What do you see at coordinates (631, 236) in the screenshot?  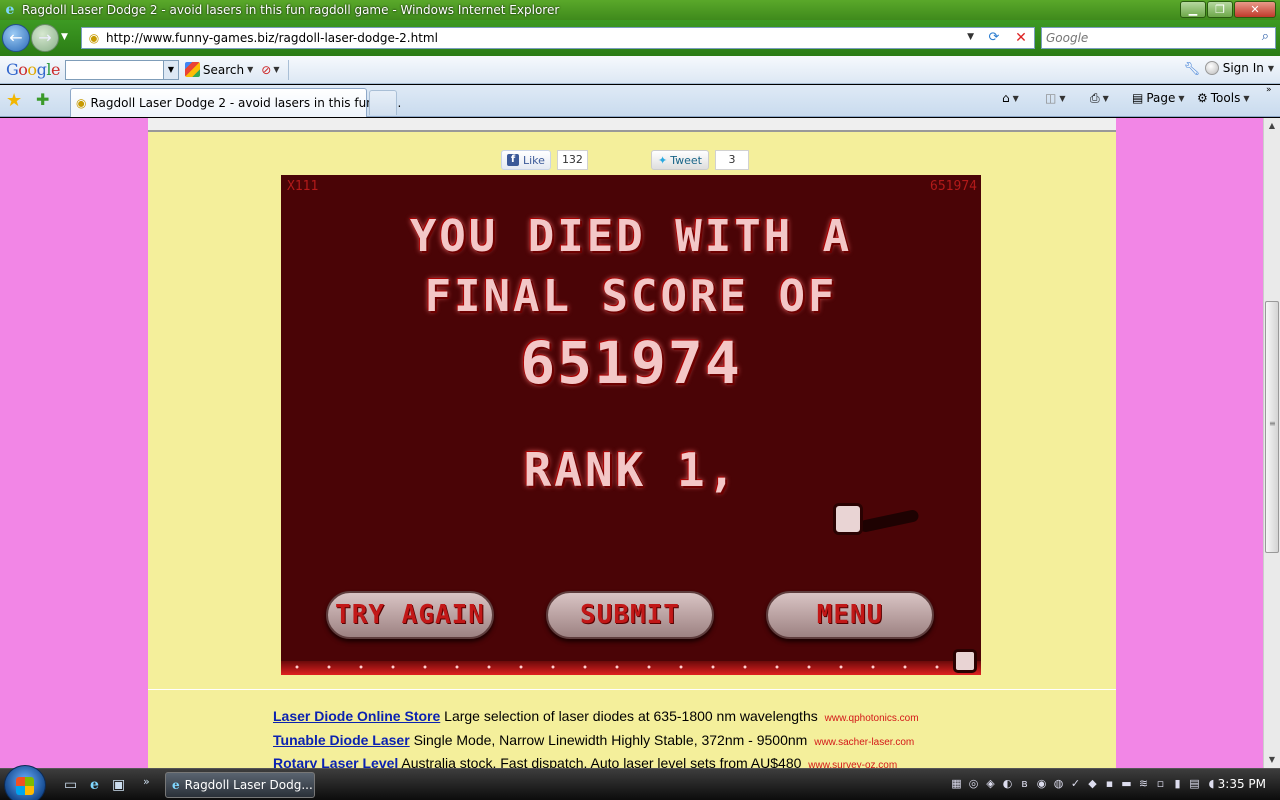 I see `death-message-line1: You died with a` at bounding box center [631, 236].